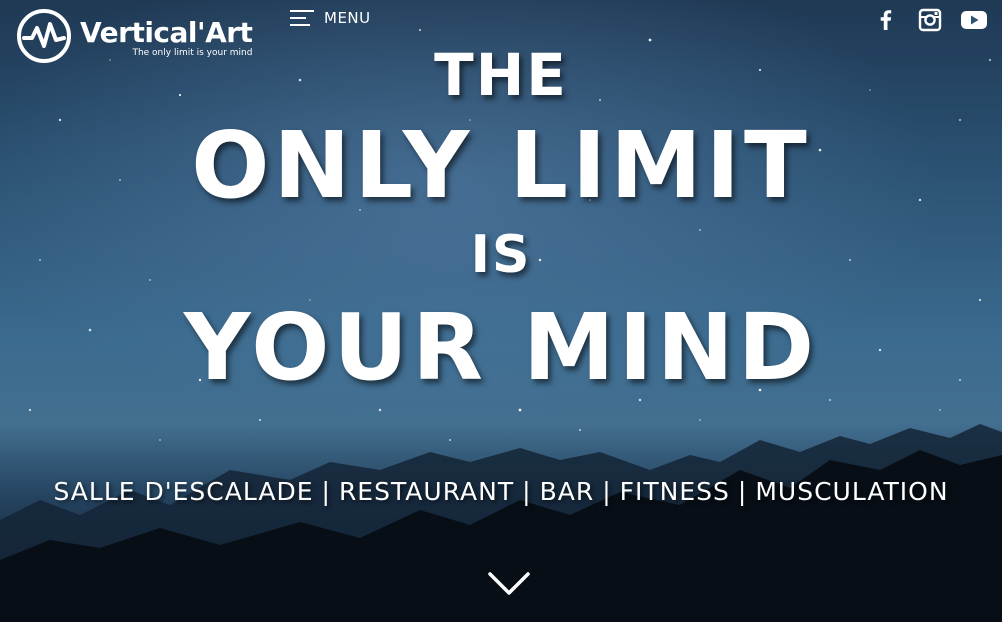 Image resolution: width=1002 pixels, height=622 pixels. I want to click on facebook-link, so click(886, 20).